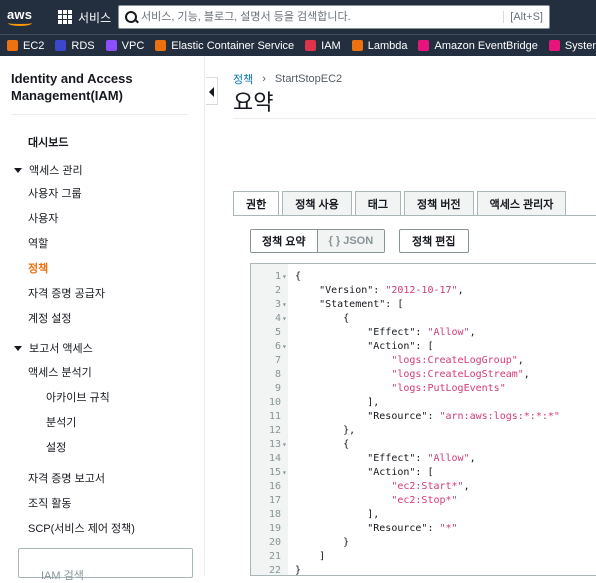 Image resolution: width=596 pixels, height=583 pixels. I want to click on sidebar-item-organization-activity: 조직 활동, so click(50, 503).